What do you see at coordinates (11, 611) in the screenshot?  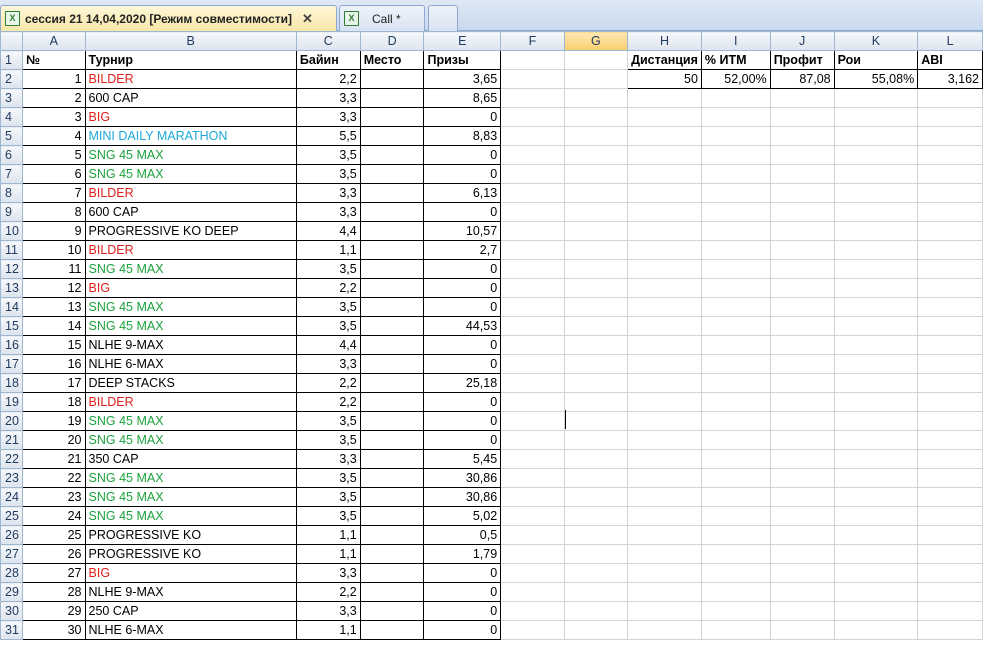 I see `row-header: 30` at bounding box center [11, 611].